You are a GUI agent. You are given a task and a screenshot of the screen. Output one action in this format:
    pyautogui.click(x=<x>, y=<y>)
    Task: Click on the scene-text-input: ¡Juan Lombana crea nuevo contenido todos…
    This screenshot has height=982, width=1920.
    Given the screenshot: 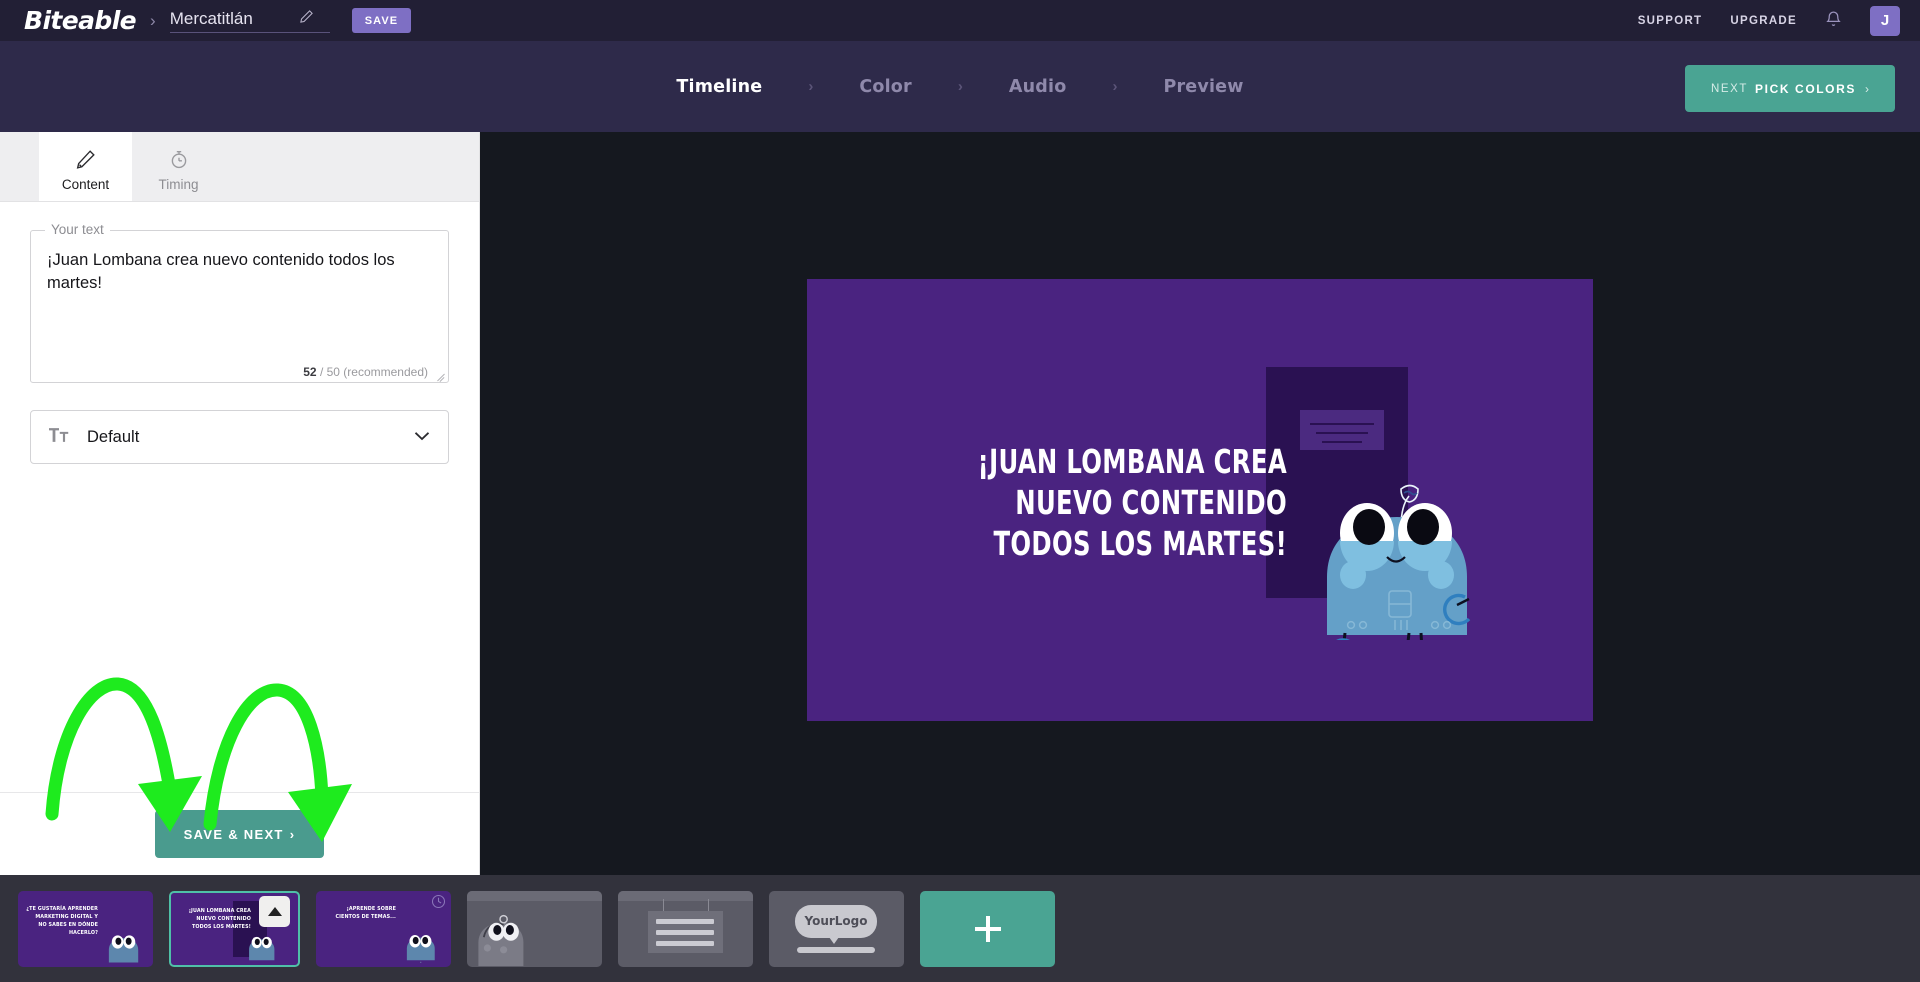 What is the action you would take?
    pyautogui.click(x=239, y=272)
    